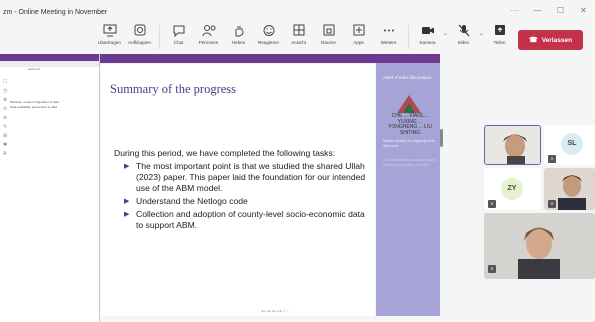 The image size is (595, 322). Describe the element at coordinates (238, 42) in the screenshot. I see `raise-hand-label: Heben` at that location.